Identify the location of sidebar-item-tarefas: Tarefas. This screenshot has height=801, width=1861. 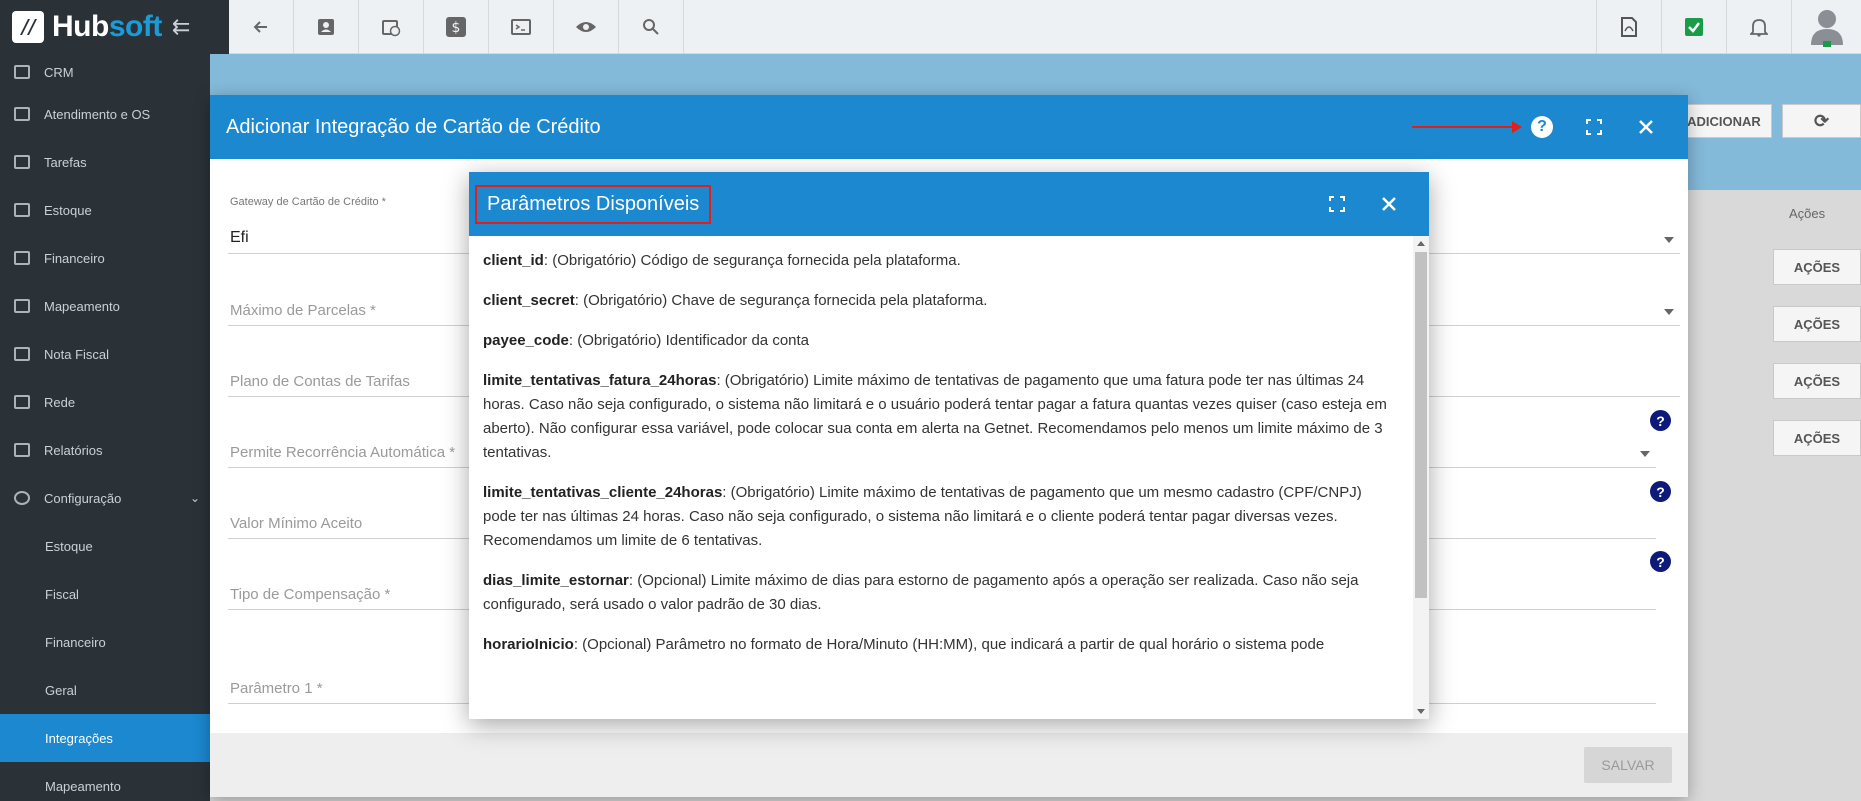
(105, 162).